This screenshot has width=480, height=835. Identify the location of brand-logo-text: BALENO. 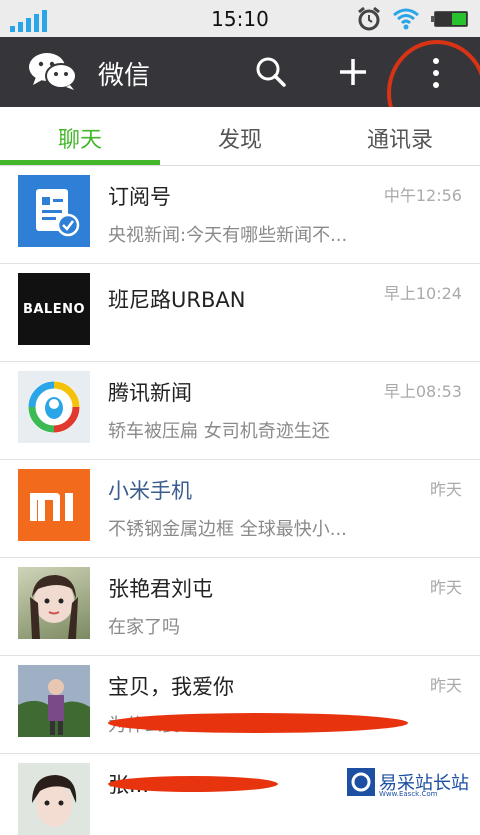
(54, 309).